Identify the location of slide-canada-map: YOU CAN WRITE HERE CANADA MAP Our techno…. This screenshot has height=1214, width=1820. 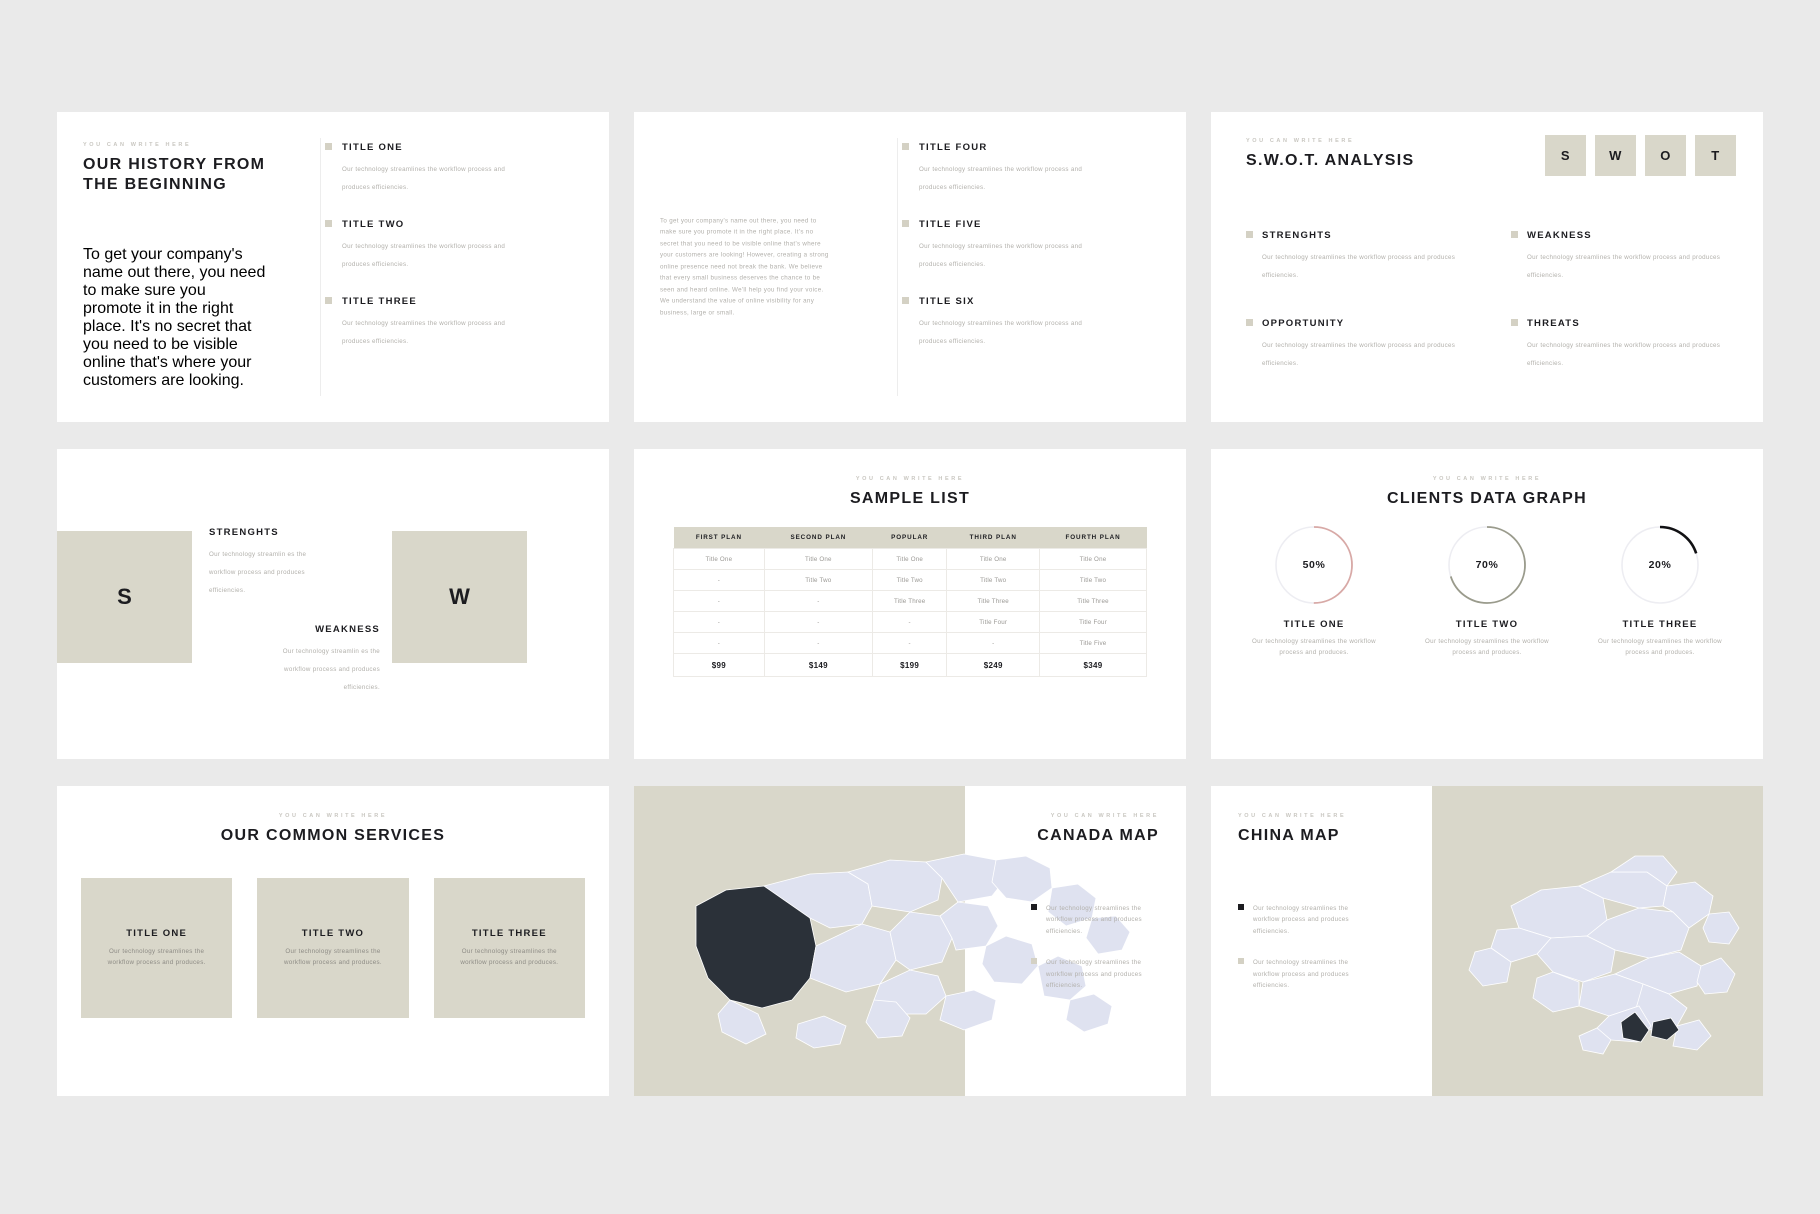
(910, 941).